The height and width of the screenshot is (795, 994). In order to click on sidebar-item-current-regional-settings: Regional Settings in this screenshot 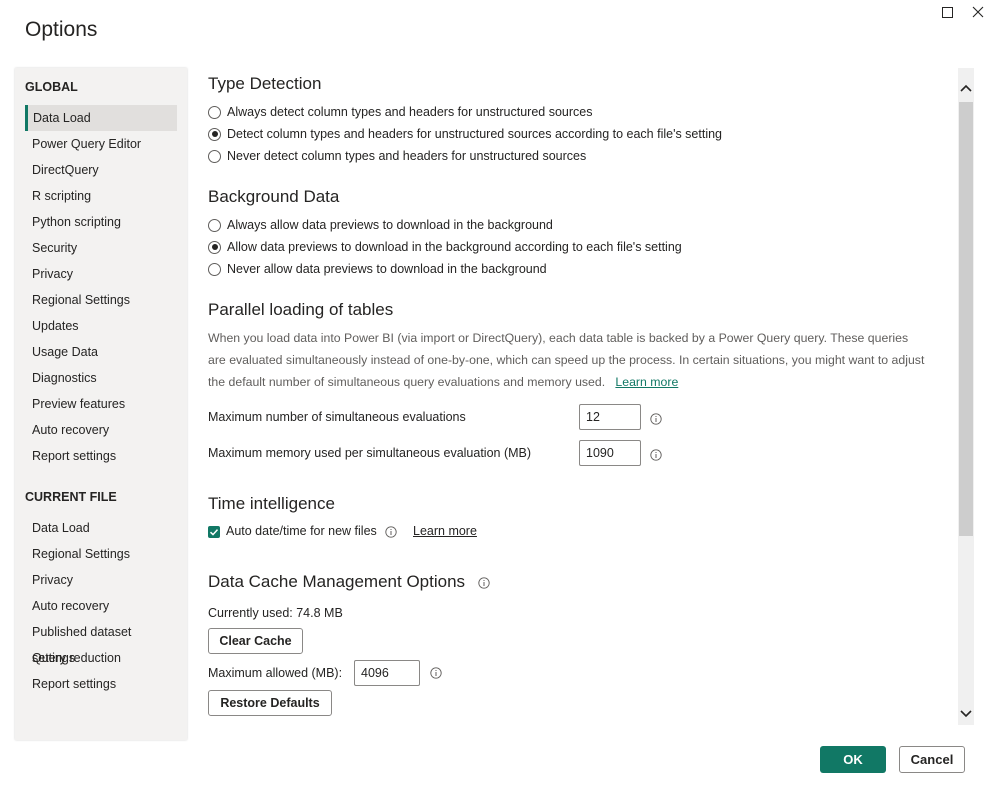, I will do `click(101, 554)`.